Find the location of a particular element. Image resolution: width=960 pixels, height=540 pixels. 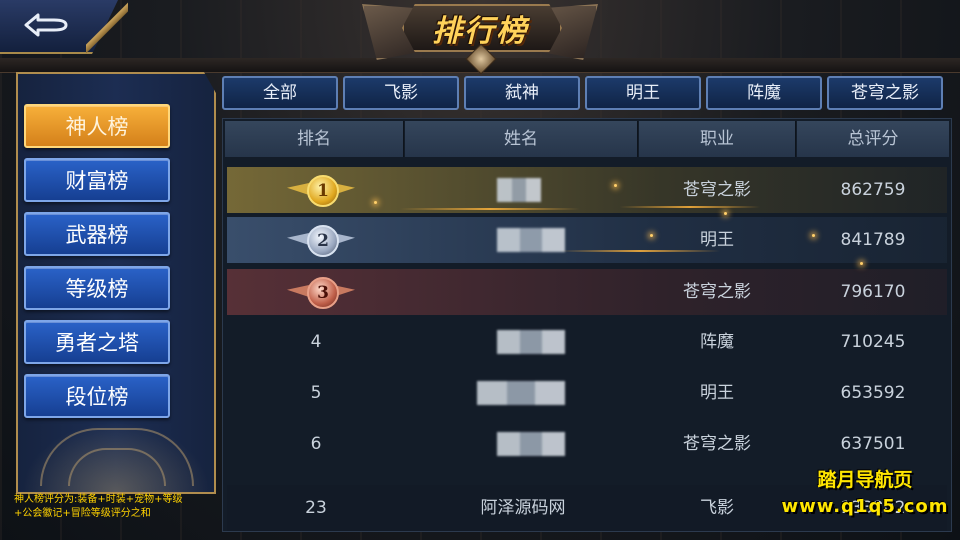

score-cell: 710245 is located at coordinates (873, 342).